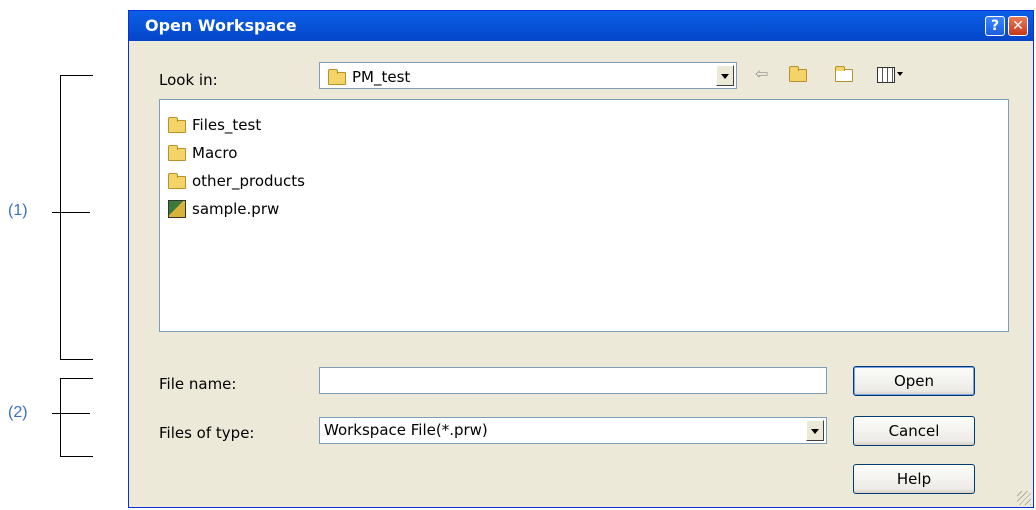  I want to click on view-menu-icon, so click(892, 74).